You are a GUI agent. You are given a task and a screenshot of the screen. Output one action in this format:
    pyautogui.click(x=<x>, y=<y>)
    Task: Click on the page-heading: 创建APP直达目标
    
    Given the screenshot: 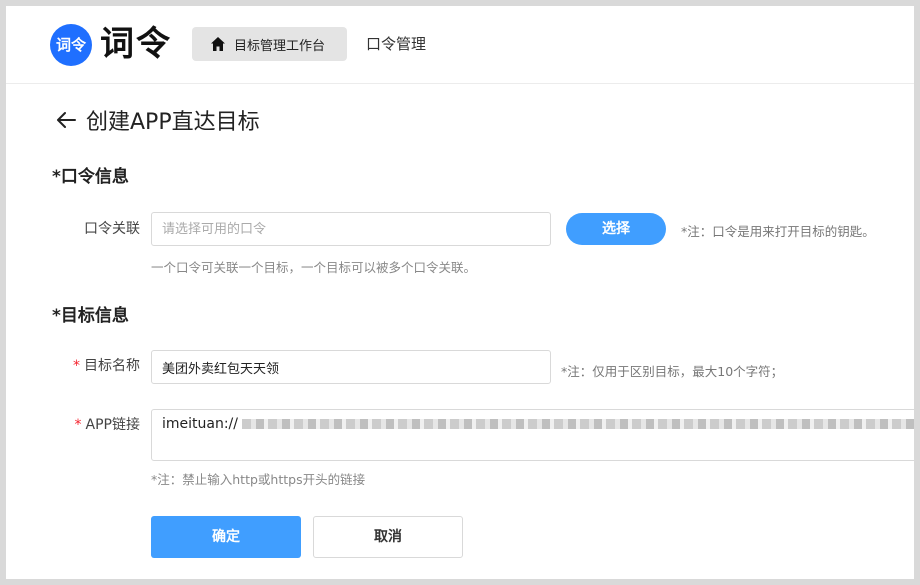 What is the action you would take?
    pyautogui.click(x=157, y=120)
    